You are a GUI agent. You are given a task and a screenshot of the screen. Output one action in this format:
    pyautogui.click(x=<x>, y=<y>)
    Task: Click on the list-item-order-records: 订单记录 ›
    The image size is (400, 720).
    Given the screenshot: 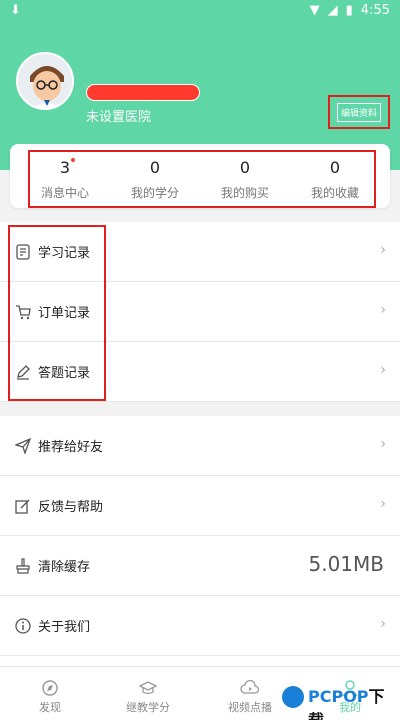 What is the action you would take?
    pyautogui.click(x=200, y=312)
    